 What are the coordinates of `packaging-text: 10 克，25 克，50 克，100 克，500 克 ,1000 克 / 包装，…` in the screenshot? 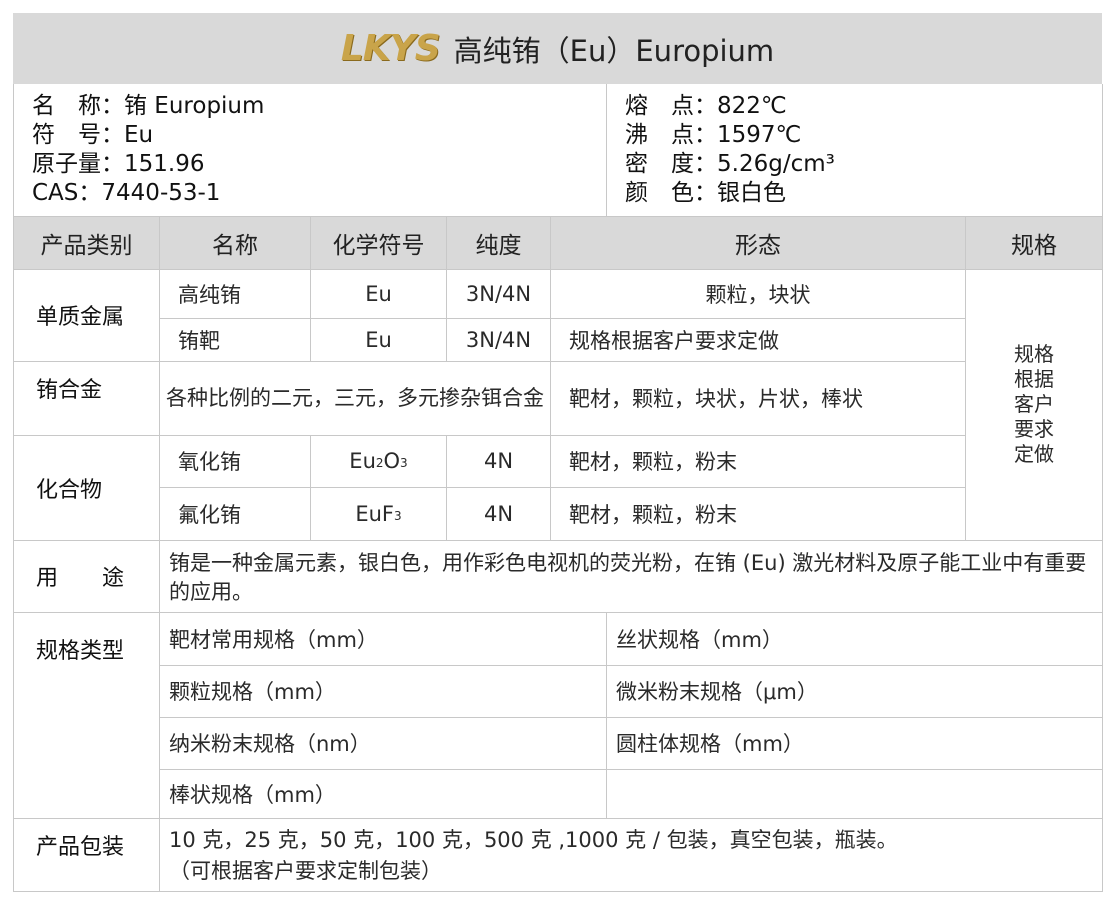 It's located at (631, 854).